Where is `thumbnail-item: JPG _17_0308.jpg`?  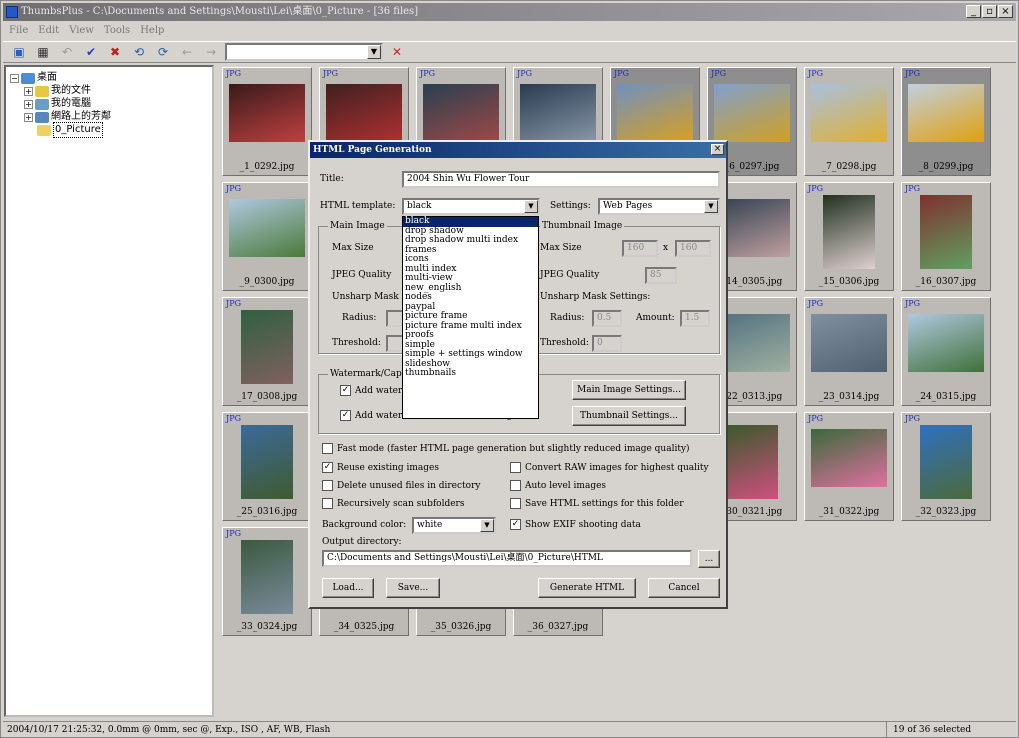
thumbnail-item: JPG _17_0308.jpg is located at coordinates (267, 351).